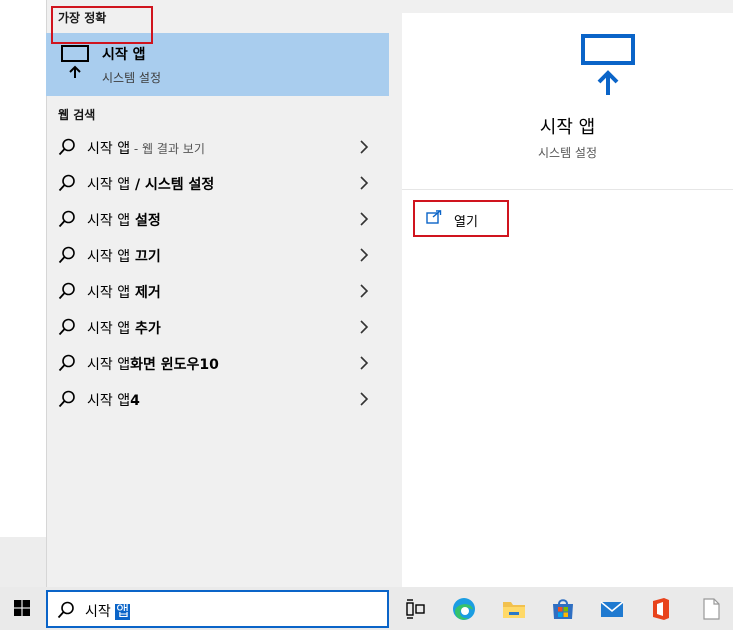 Image resolution: width=733 pixels, height=630 pixels. I want to click on search-selected-text: 앱, so click(123, 612).